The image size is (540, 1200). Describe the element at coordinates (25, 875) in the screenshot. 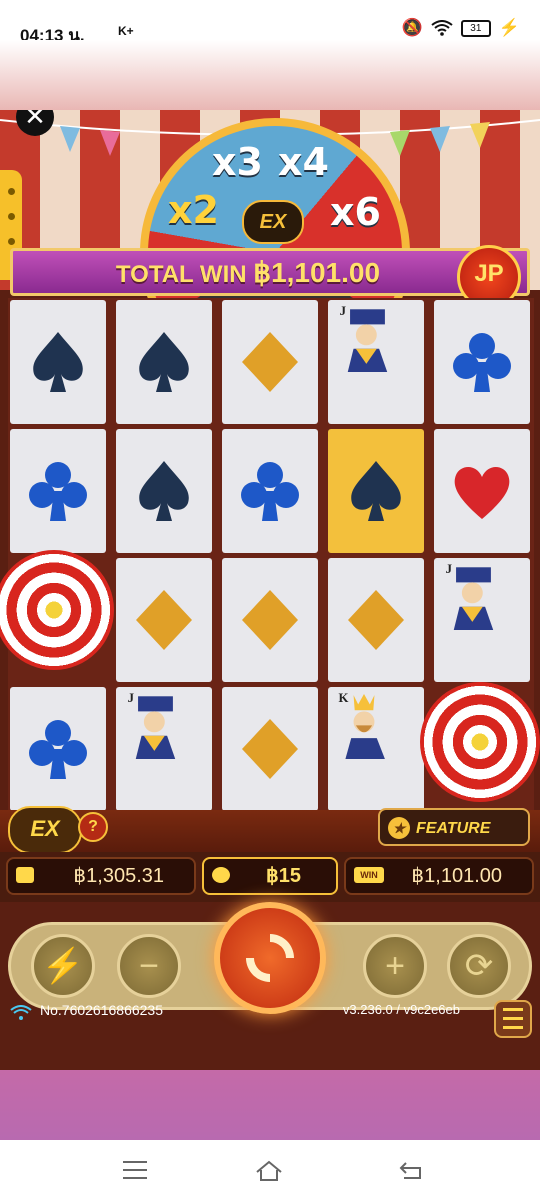

I see `wallet-icon` at that location.